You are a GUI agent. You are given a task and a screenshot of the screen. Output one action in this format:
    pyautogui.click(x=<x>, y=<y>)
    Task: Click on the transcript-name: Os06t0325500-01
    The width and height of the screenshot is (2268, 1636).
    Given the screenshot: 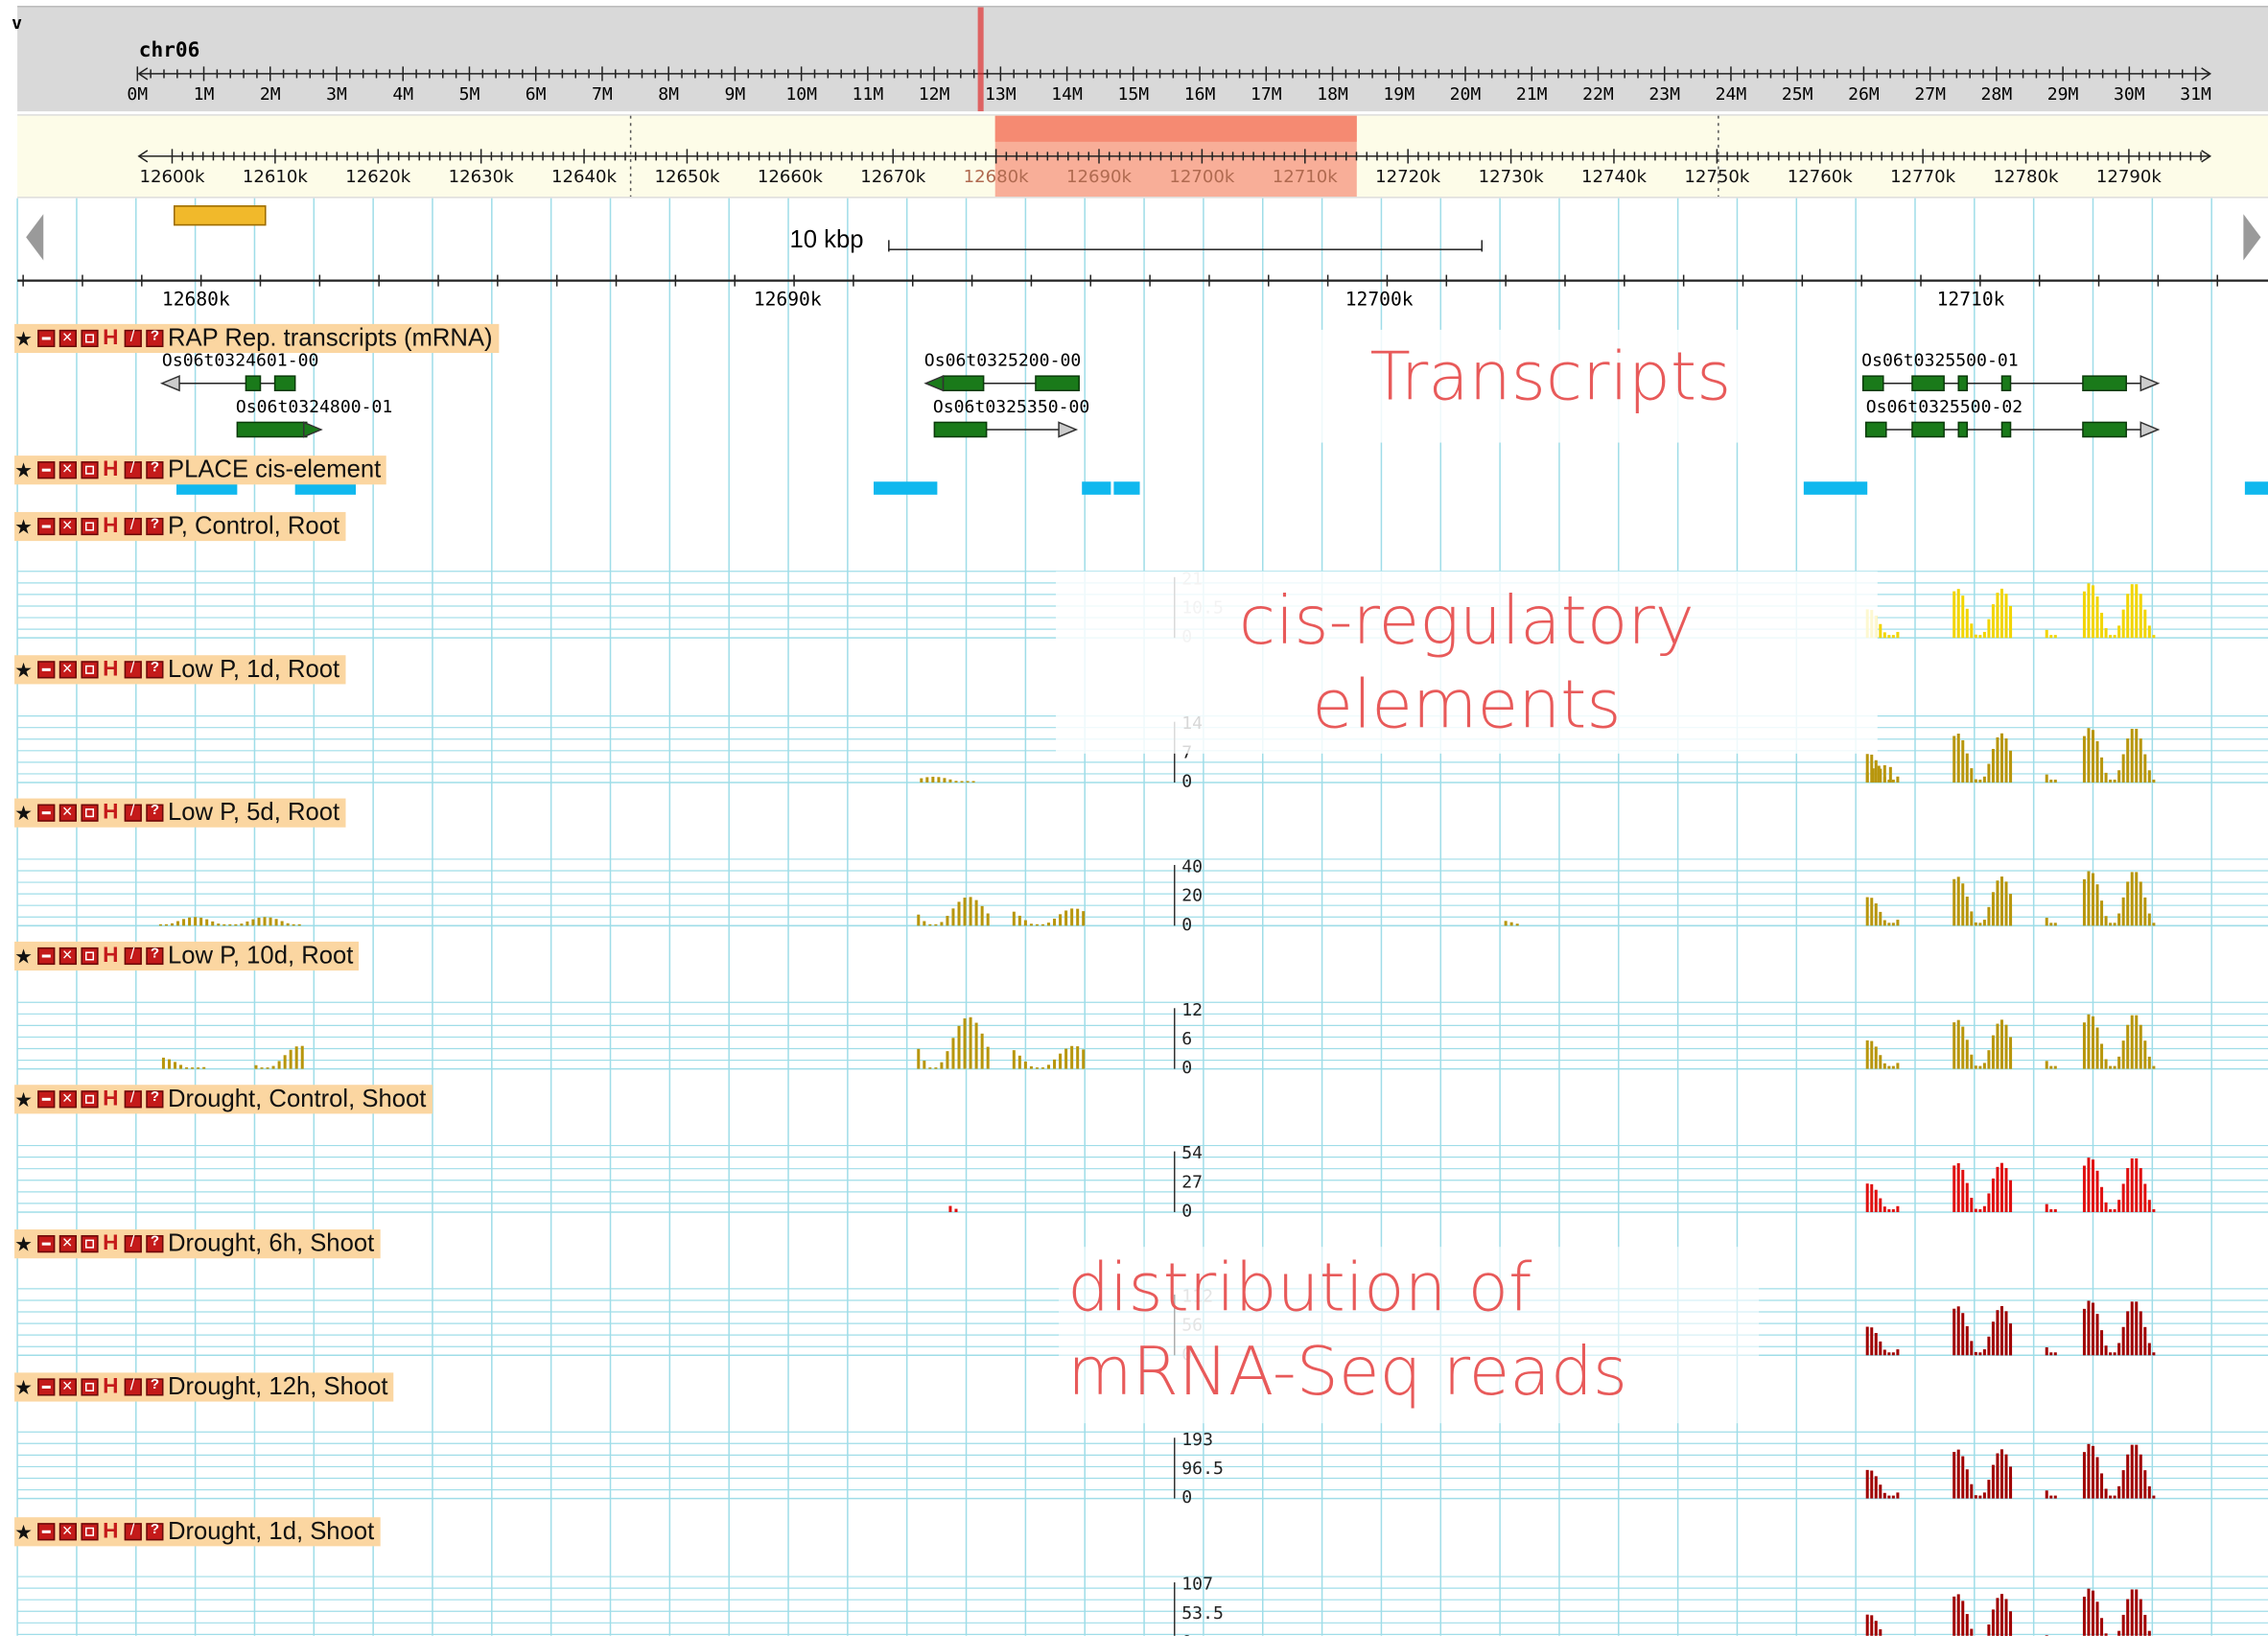 What is the action you would take?
    pyautogui.click(x=1940, y=360)
    